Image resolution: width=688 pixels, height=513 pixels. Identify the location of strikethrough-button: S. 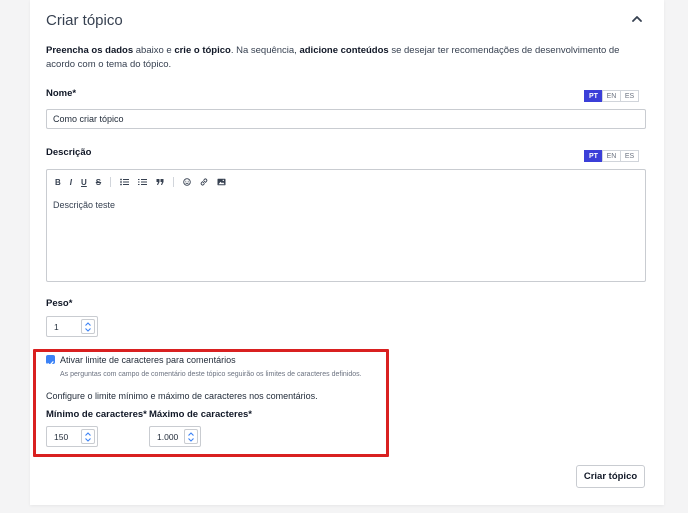
(98, 182).